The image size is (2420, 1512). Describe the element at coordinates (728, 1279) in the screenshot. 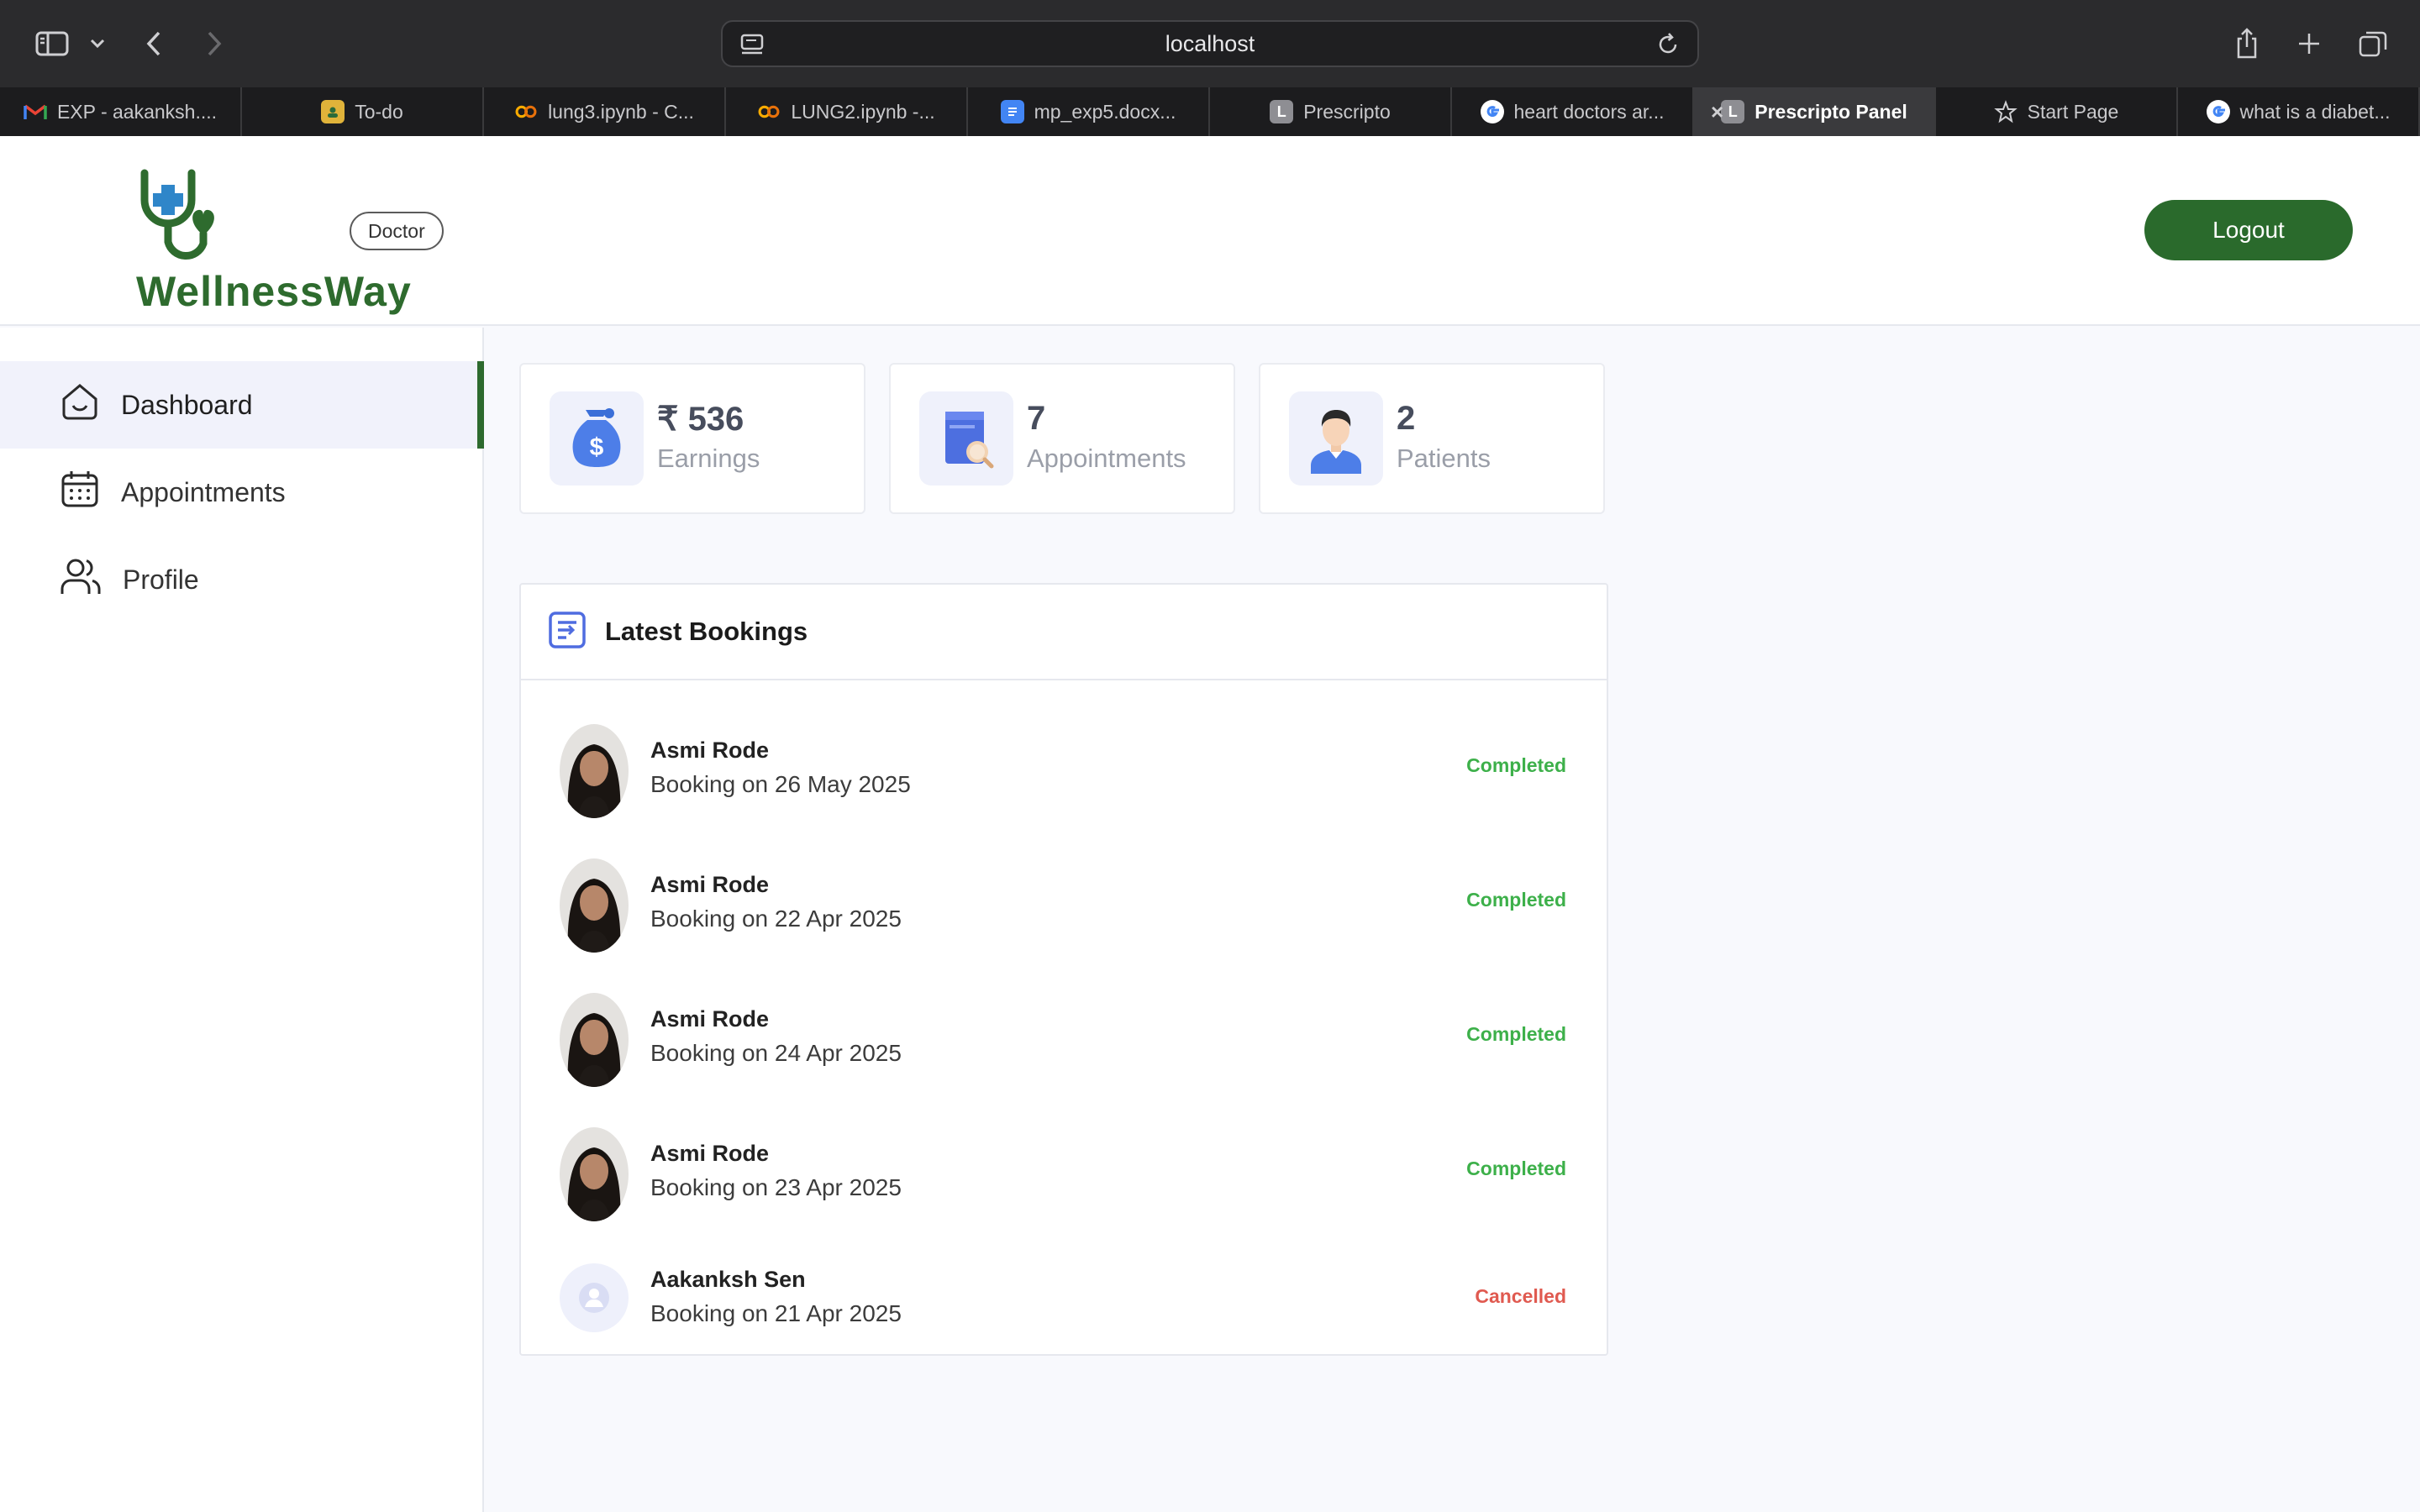

I see `patient-name: Aakanksh Sen` at that location.